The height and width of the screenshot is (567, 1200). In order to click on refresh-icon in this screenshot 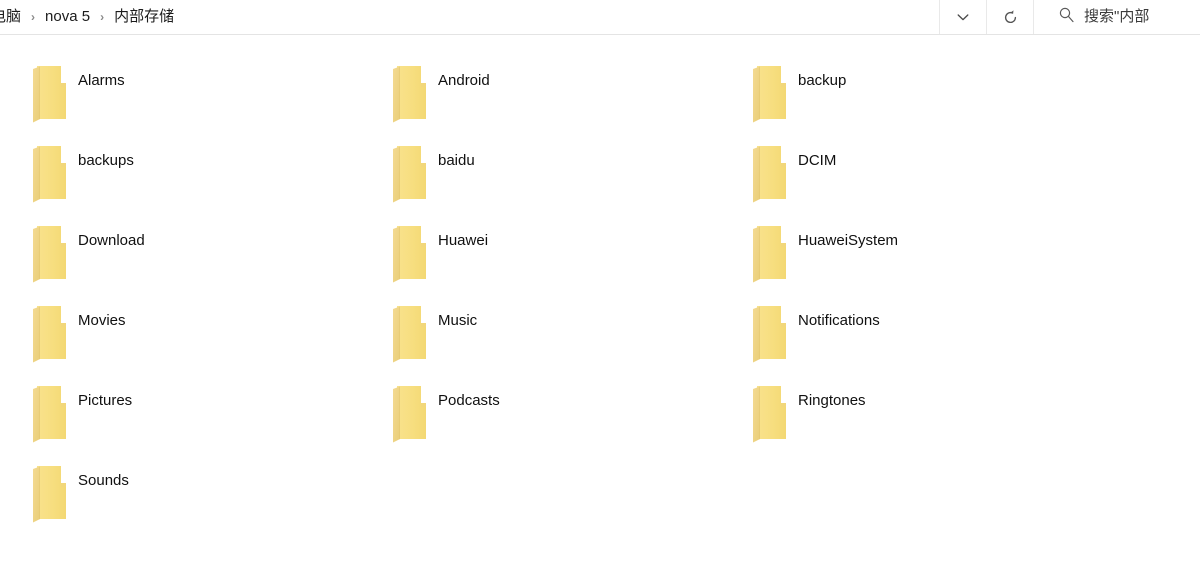, I will do `click(1010, 17)`.